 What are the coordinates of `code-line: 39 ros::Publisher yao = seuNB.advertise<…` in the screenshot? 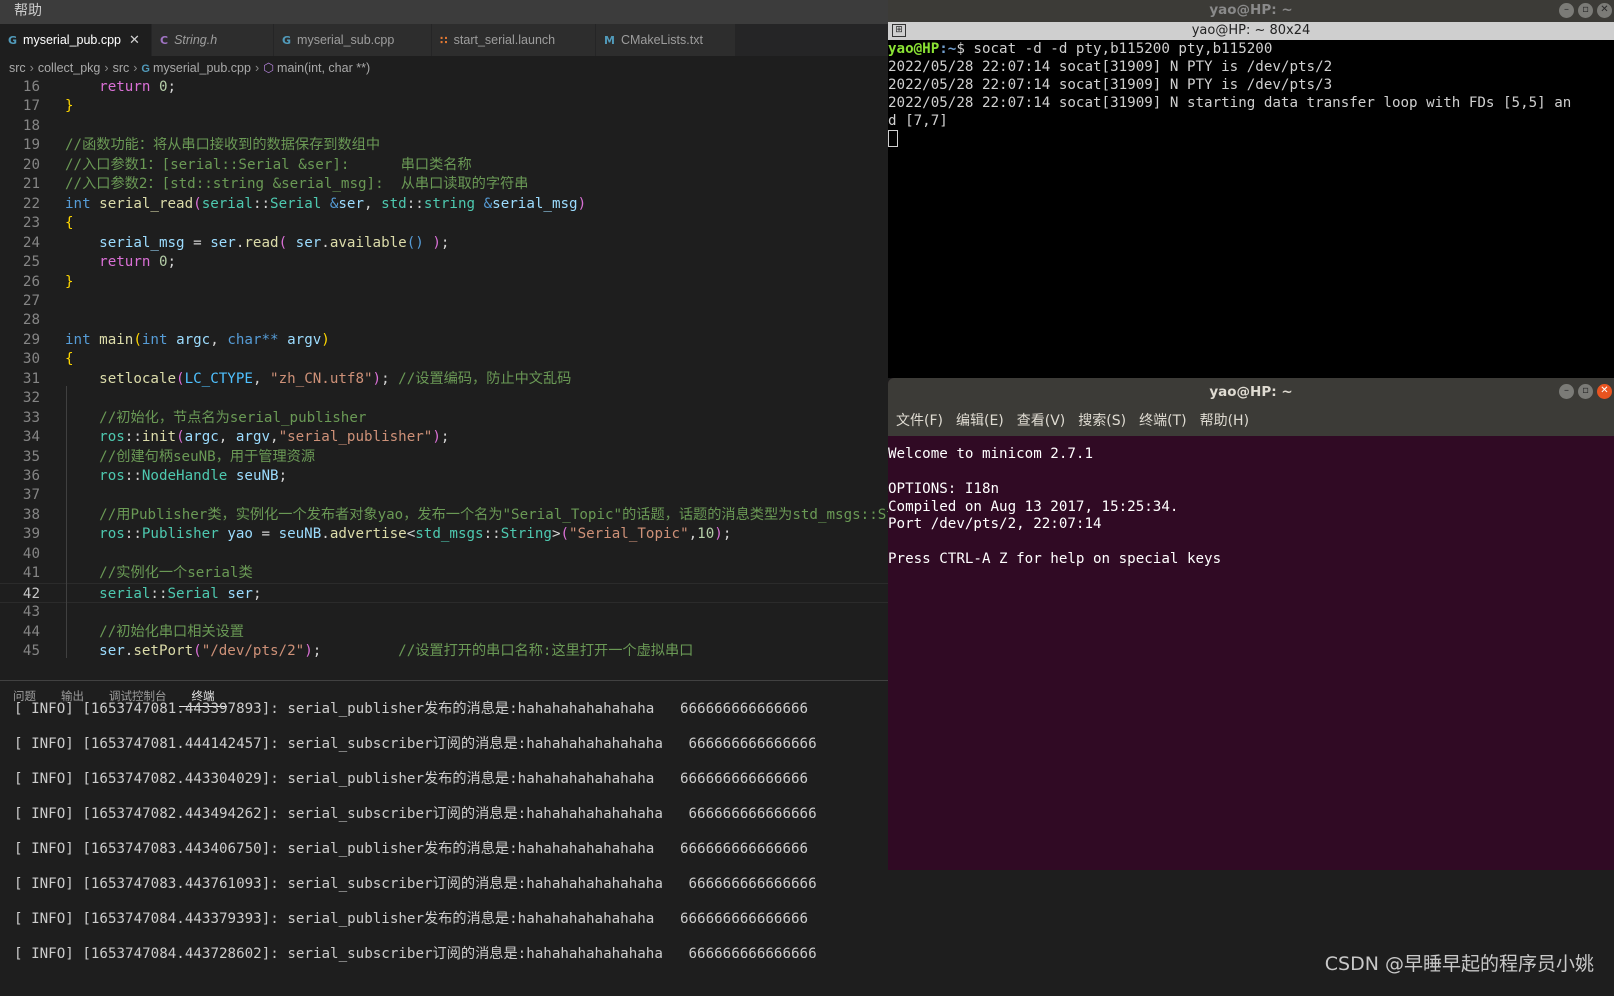 It's located at (444, 534).